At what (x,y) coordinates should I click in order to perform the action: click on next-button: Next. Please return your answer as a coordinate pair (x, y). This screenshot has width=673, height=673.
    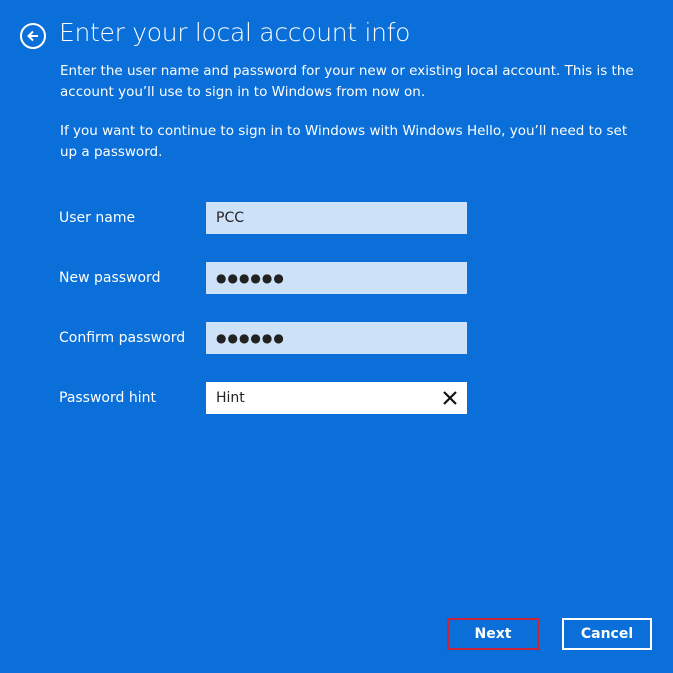
    Looking at the image, I should click on (493, 634).